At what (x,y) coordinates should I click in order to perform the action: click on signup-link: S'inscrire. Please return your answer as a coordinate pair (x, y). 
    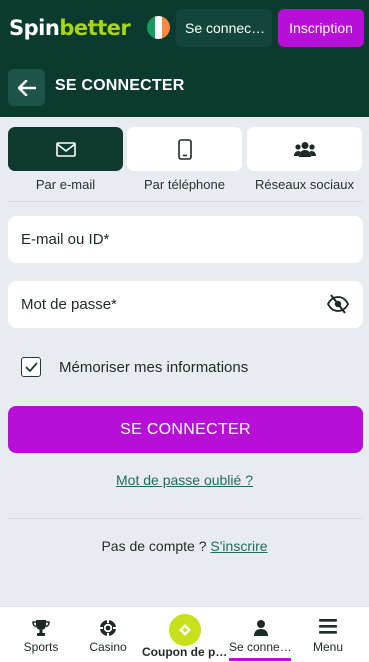
    Looking at the image, I should click on (238, 546).